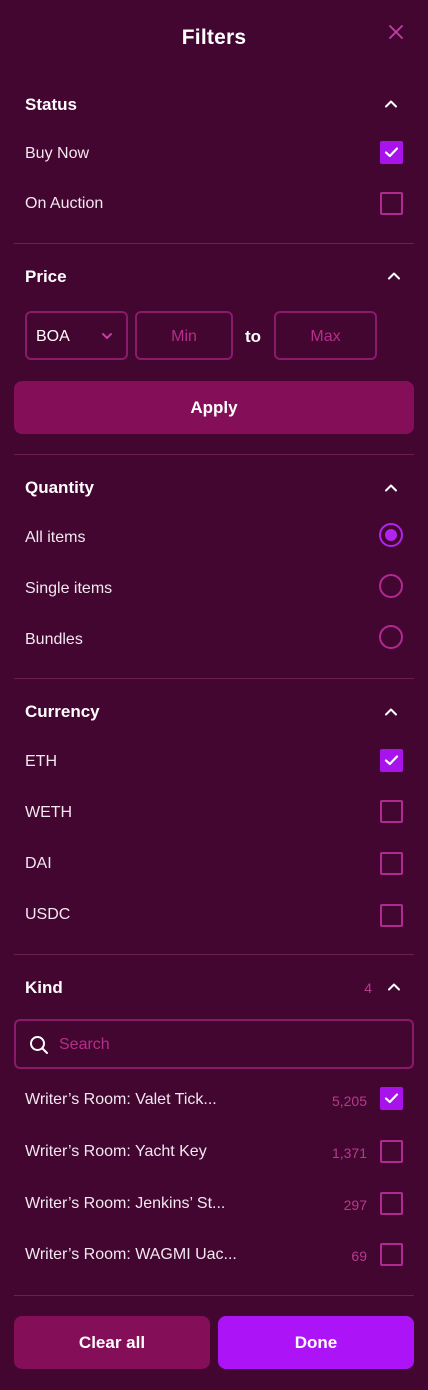 This screenshot has height=1390, width=428. What do you see at coordinates (38, 863) in the screenshot?
I see `currency-option-label: DAI` at bounding box center [38, 863].